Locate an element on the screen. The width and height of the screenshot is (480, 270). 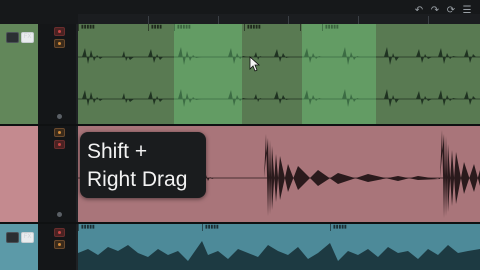
track-header-red is located at coordinates (19, 174).